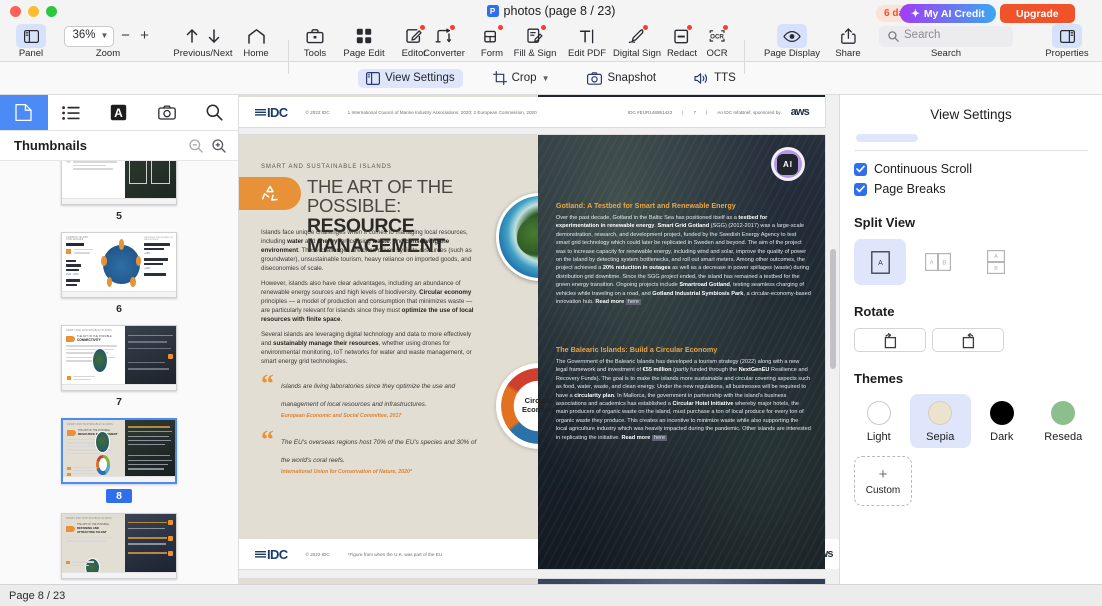  What do you see at coordinates (214, 112) in the screenshot?
I see `sidebar-tab-search` at bounding box center [214, 112].